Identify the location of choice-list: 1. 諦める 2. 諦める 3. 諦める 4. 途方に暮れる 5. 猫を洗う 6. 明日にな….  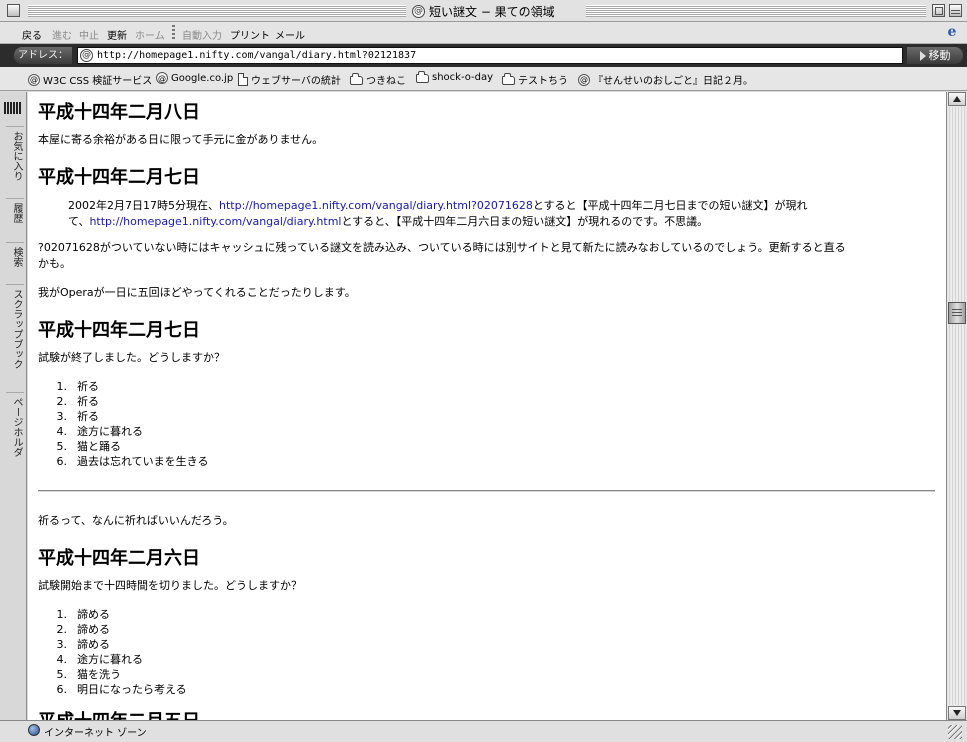
(117, 652).